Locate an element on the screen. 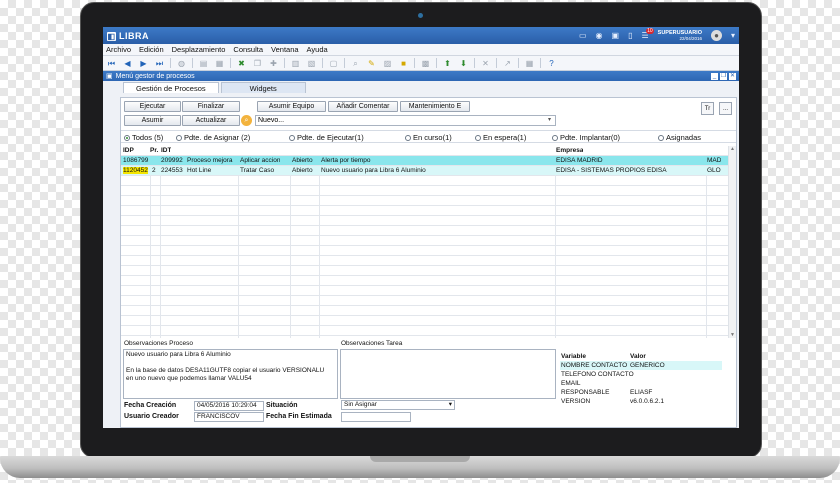 This screenshot has height=483, width=840. filter-en-espera: En espera(1) is located at coordinates (500, 137).